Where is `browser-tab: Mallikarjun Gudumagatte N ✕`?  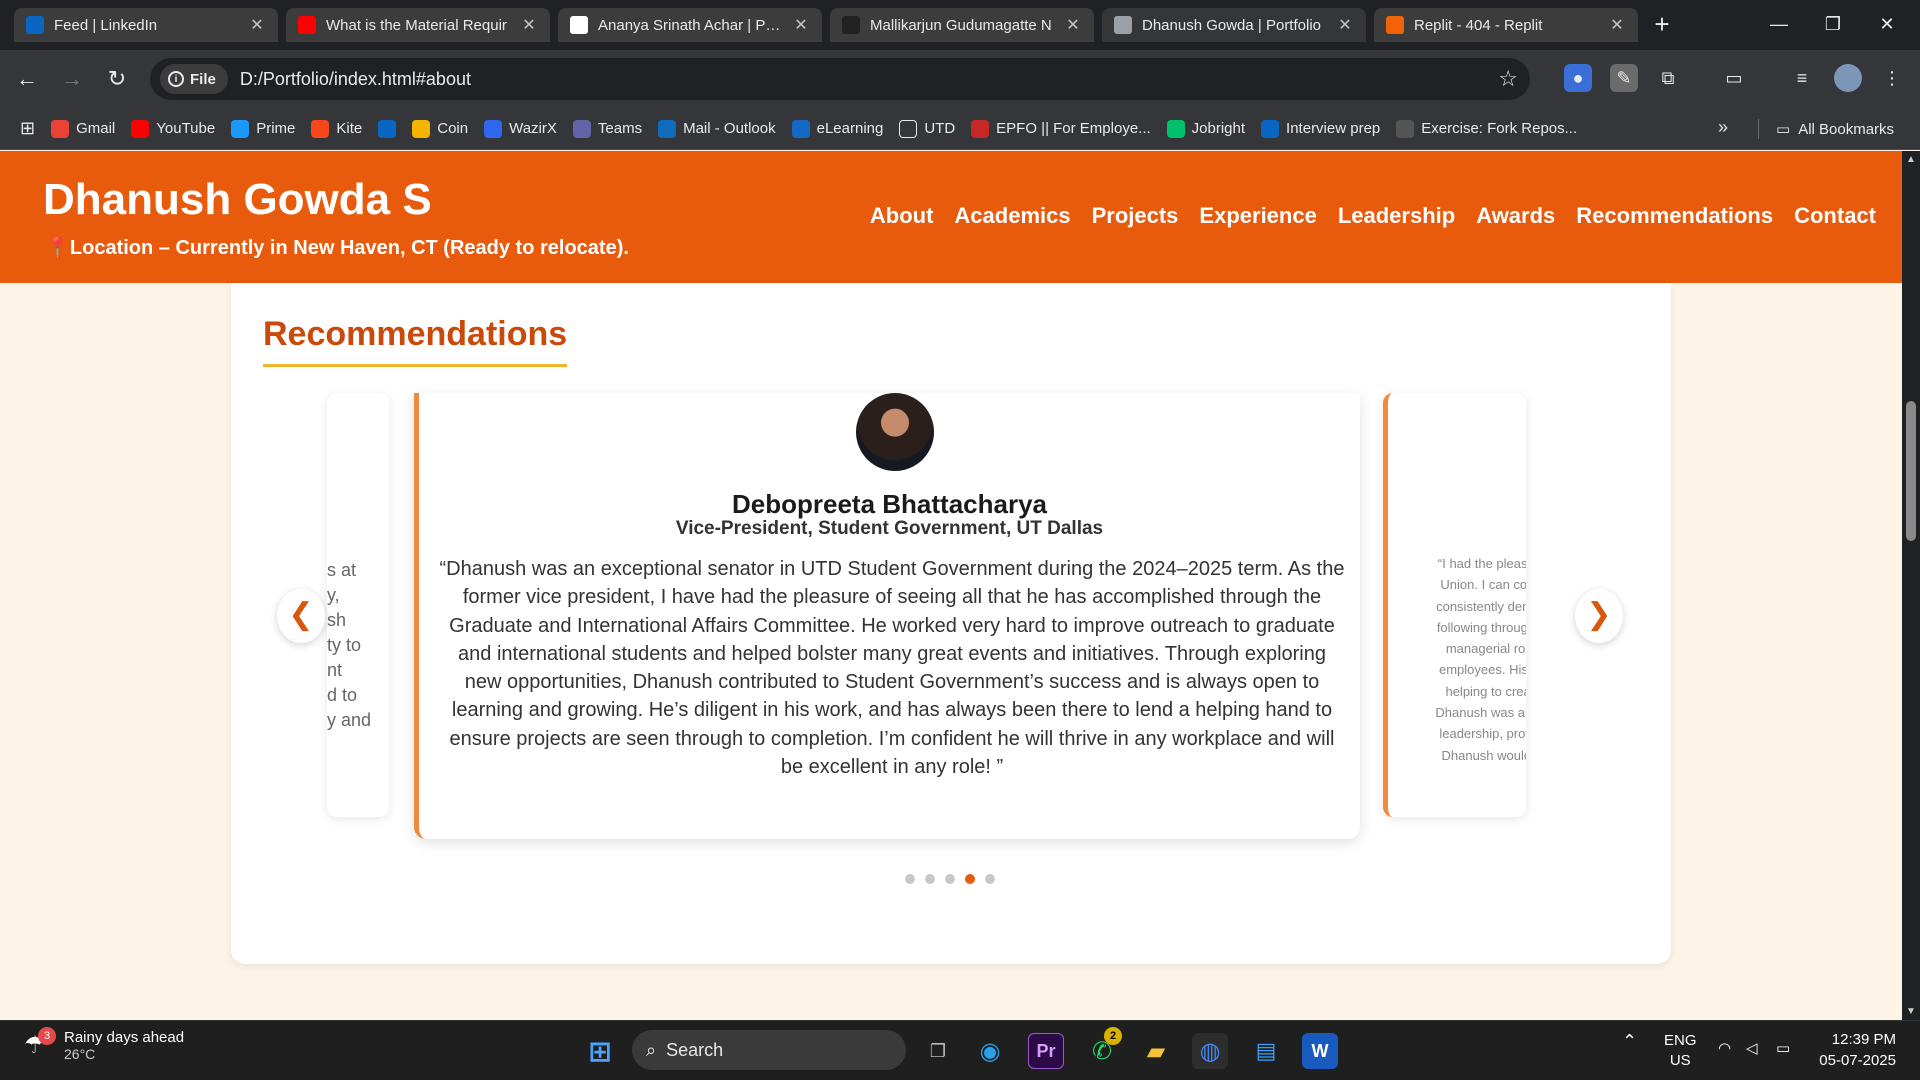 browser-tab: Mallikarjun Gudumagatte N ✕ is located at coordinates (962, 25).